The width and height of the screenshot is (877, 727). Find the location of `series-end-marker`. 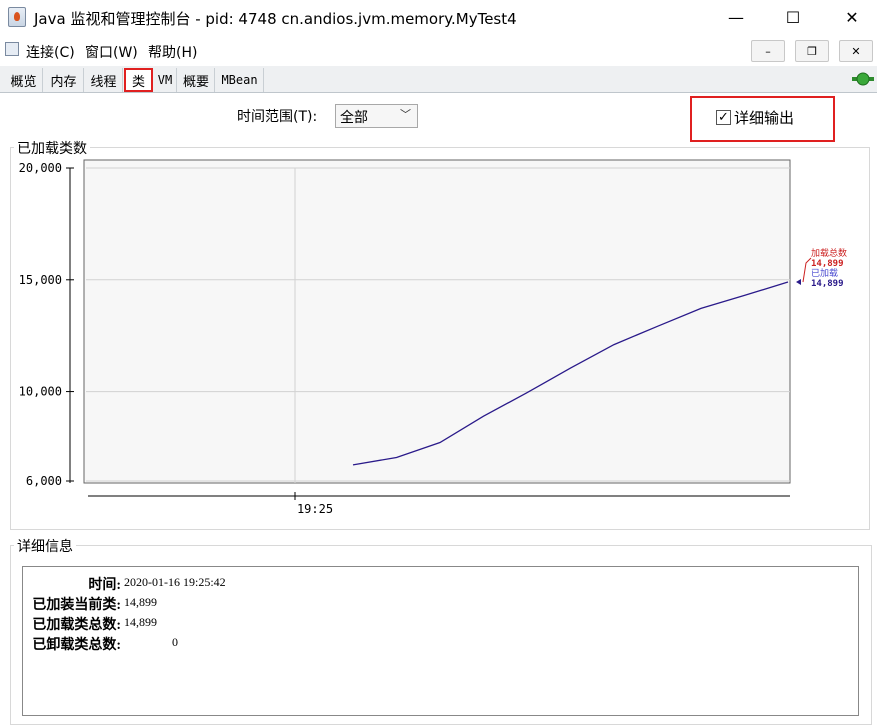

series-end-marker is located at coordinates (798, 282).